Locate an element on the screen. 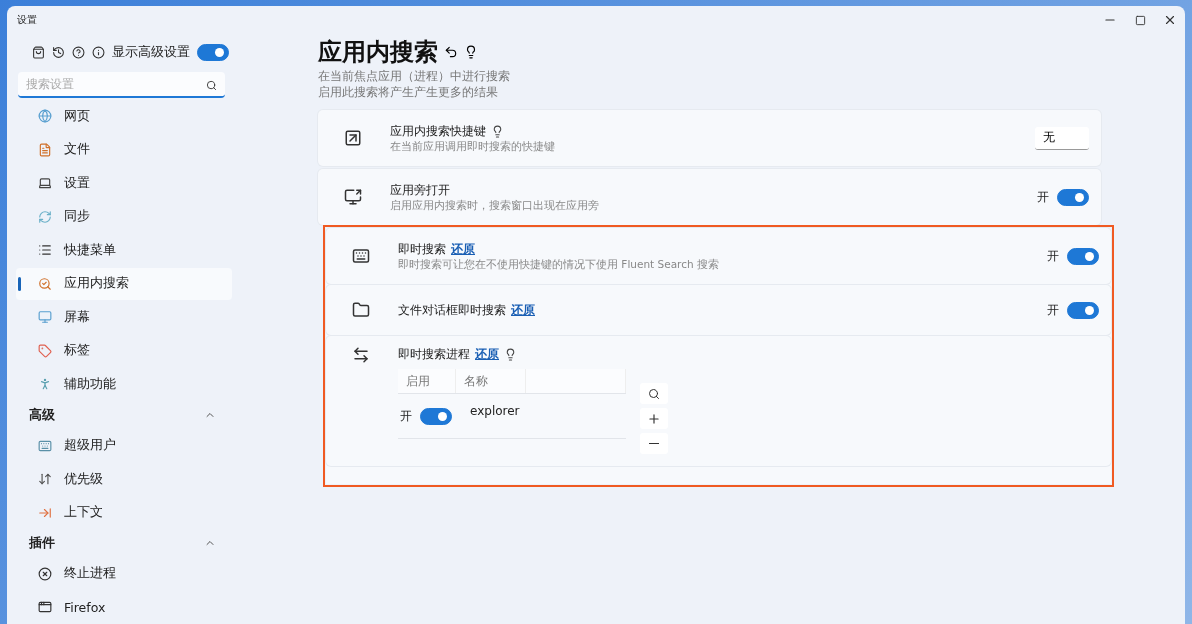 The height and width of the screenshot is (624, 1192). column-header: 名称 is located at coordinates (491, 381).